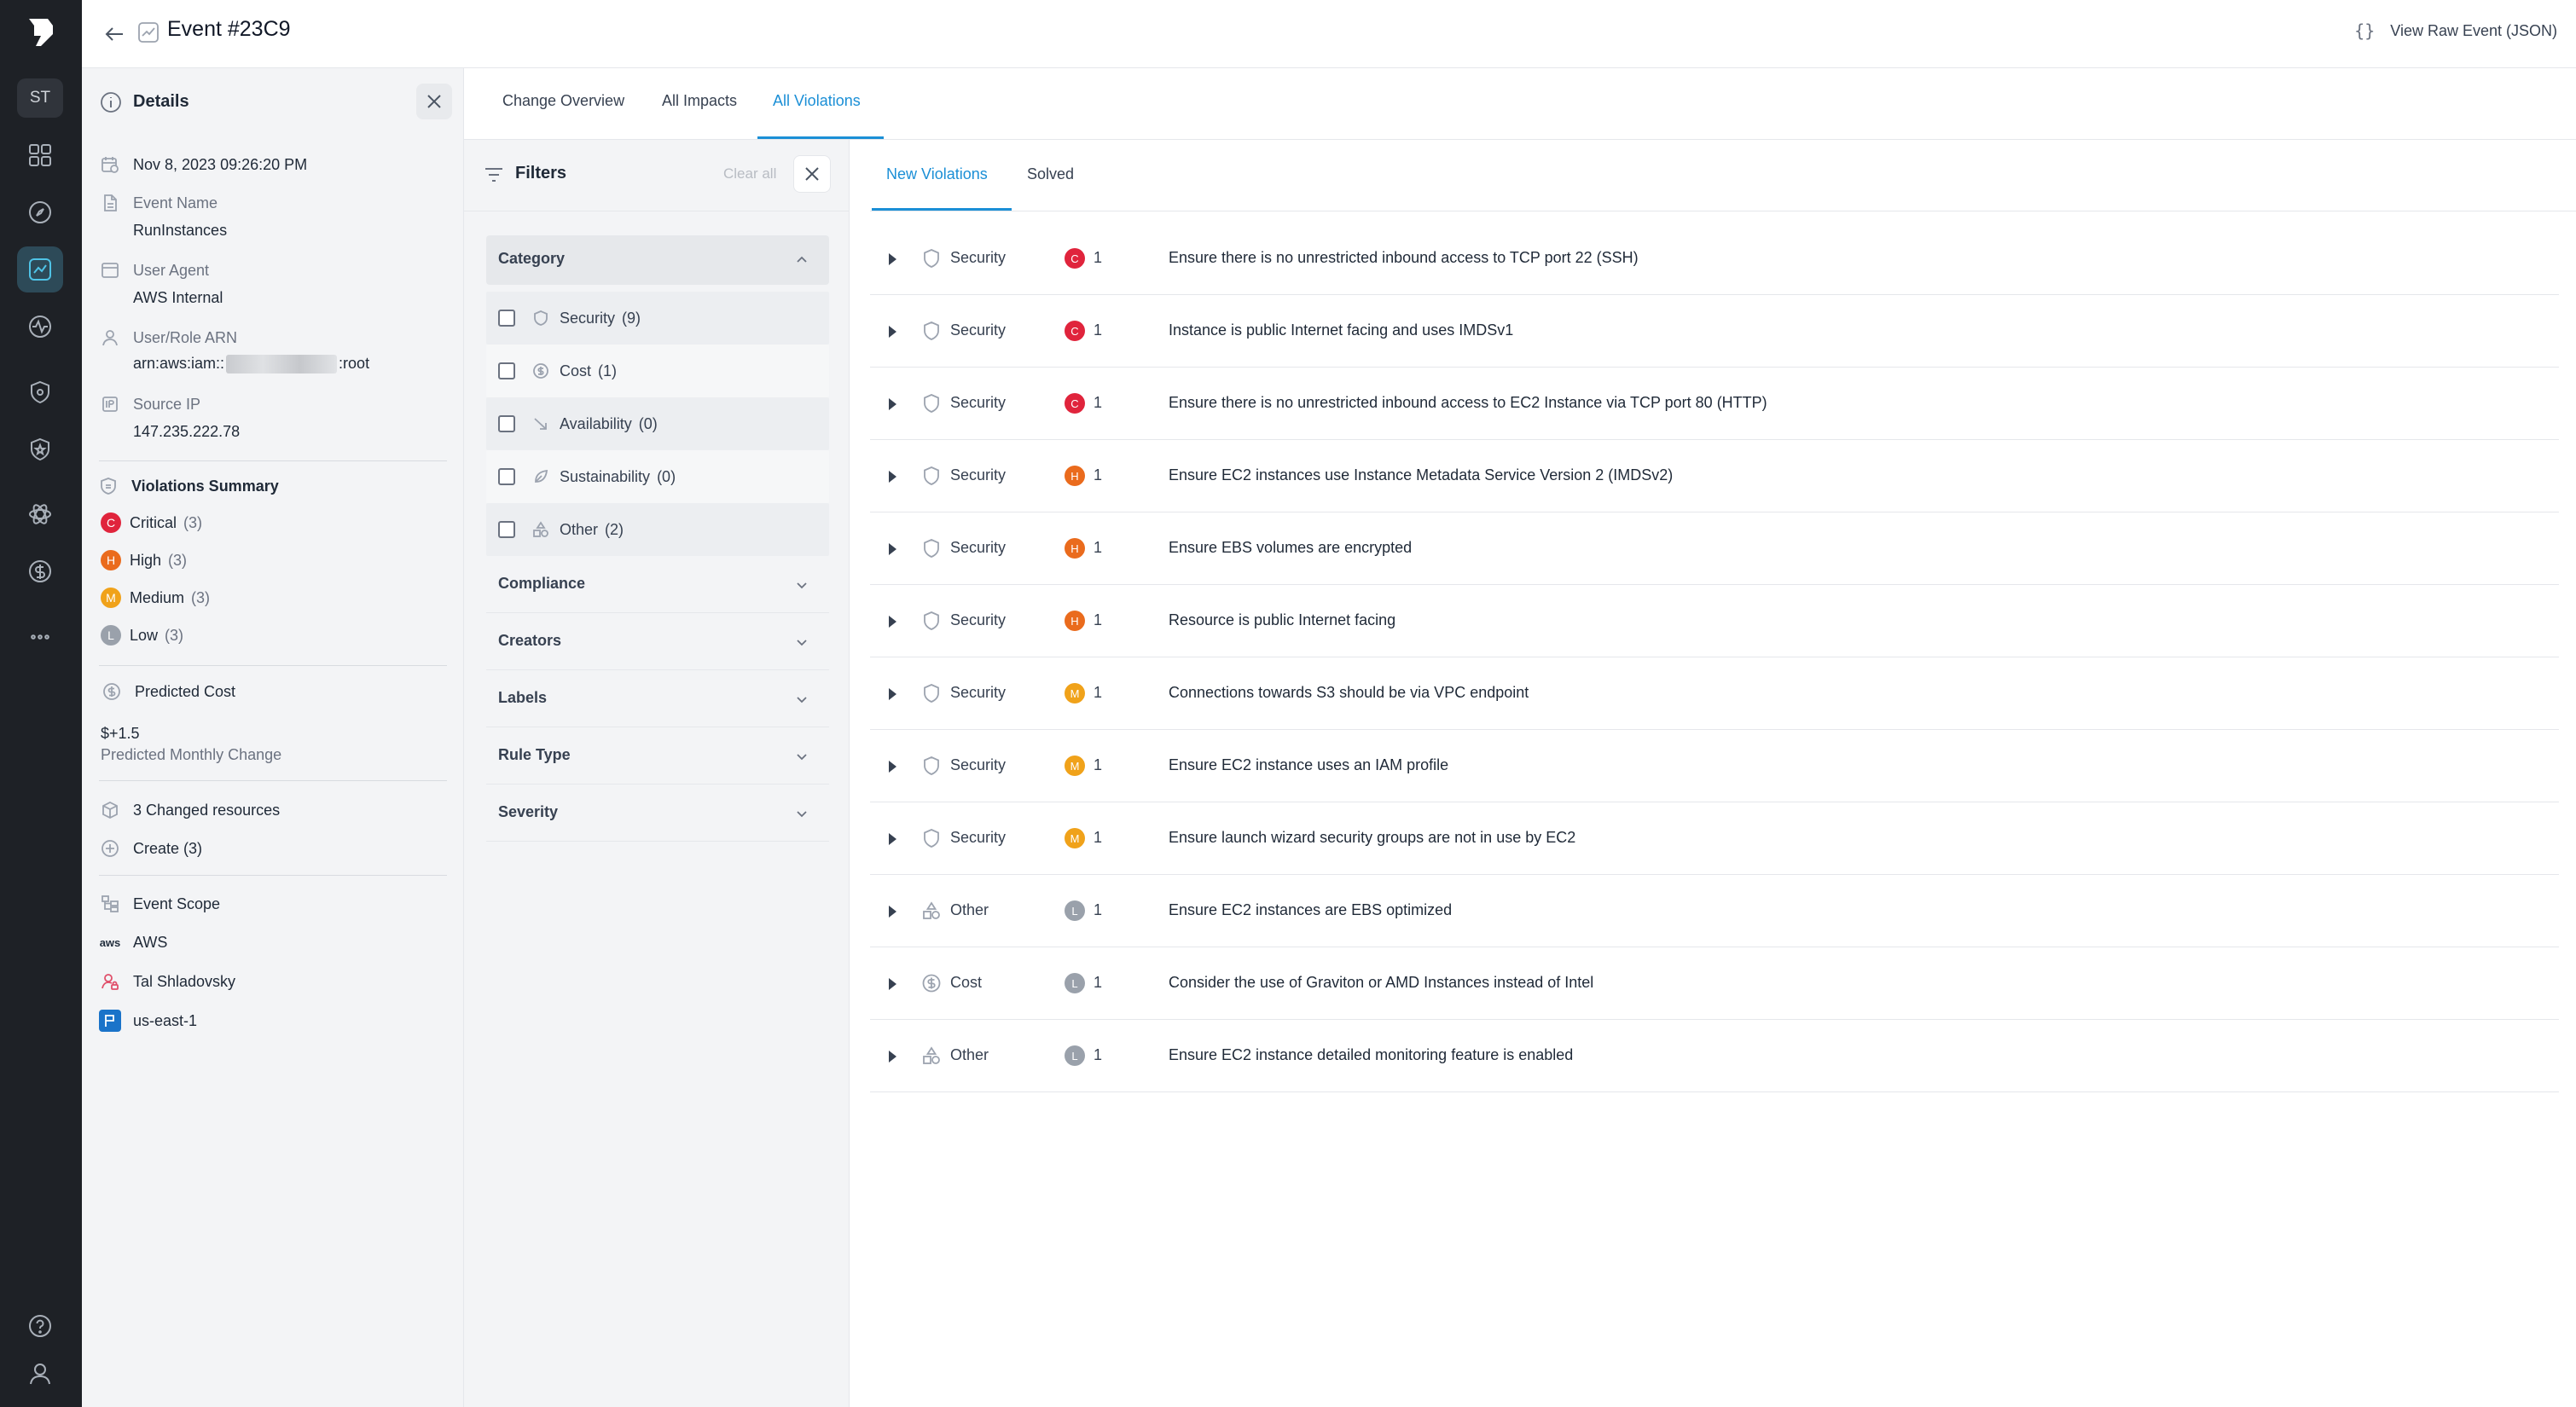 Image resolution: width=2576 pixels, height=1407 pixels. I want to click on user-nav-icon, so click(40, 1374).